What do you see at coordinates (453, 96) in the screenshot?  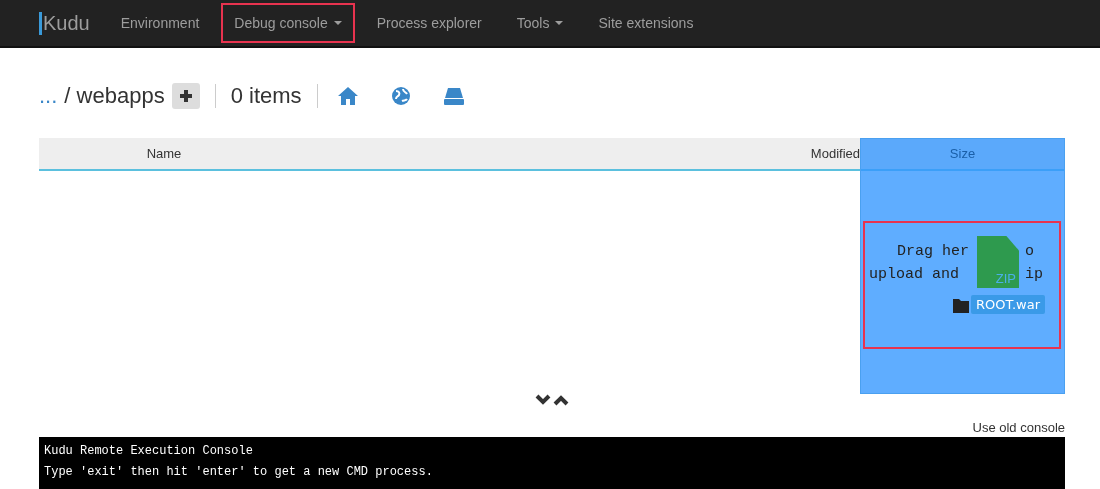 I see `drive-icon` at bounding box center [453, 96].